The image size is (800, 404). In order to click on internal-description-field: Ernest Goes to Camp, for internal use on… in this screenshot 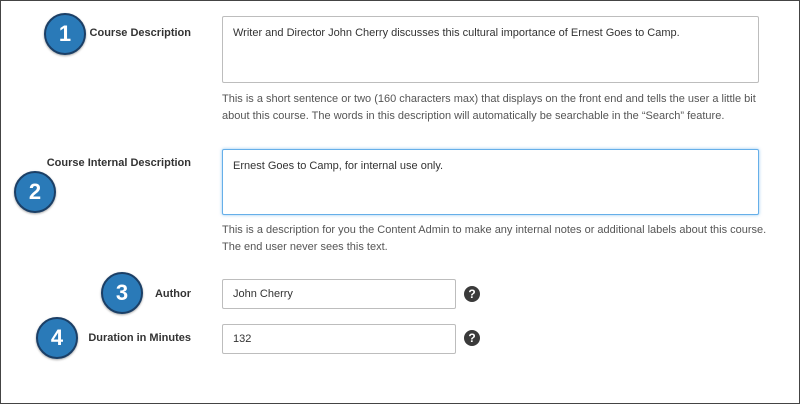, I will do `click(490, 182)`.